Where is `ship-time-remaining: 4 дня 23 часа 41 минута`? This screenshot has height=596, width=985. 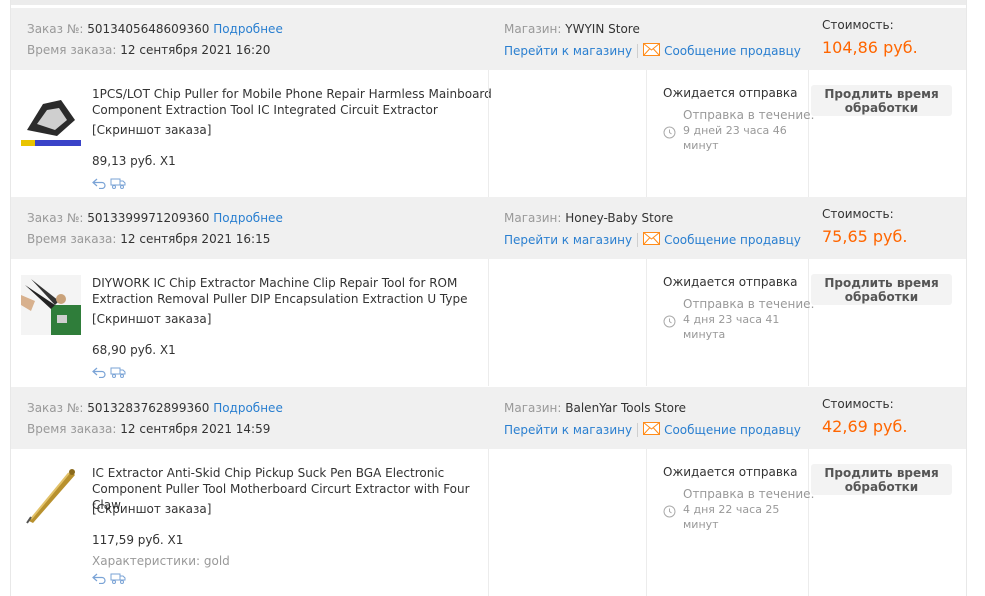 ship-time-remaining: 4 дня 23 часа 41 минута is located at coordinates (731, 327).